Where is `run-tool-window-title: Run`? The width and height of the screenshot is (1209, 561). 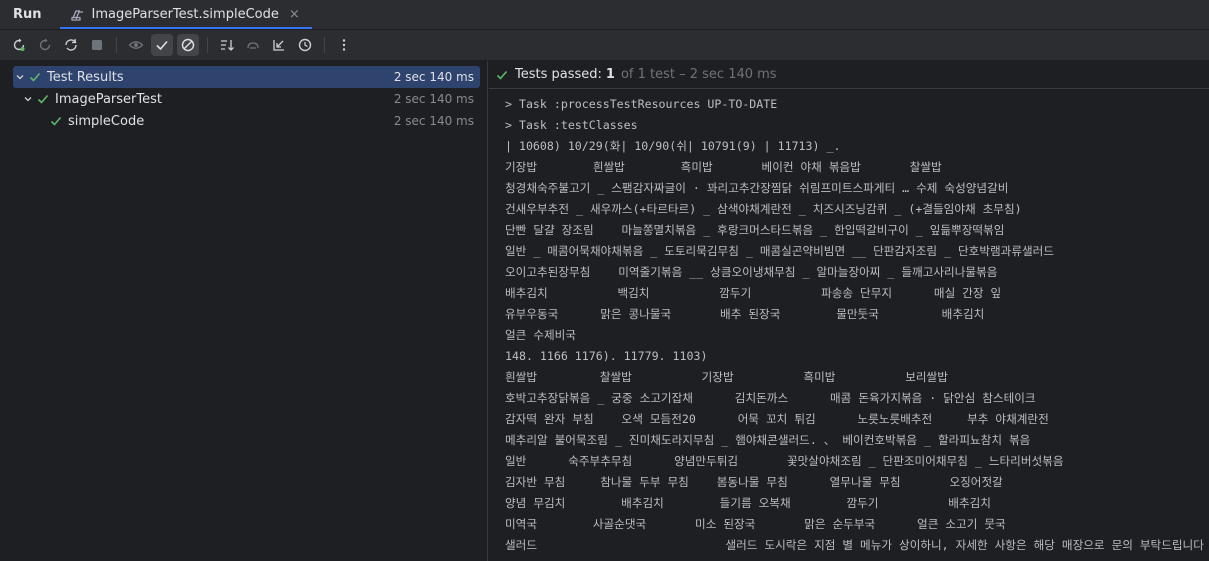 run-tool-window-title: Run is located at coordinates (27, 14).